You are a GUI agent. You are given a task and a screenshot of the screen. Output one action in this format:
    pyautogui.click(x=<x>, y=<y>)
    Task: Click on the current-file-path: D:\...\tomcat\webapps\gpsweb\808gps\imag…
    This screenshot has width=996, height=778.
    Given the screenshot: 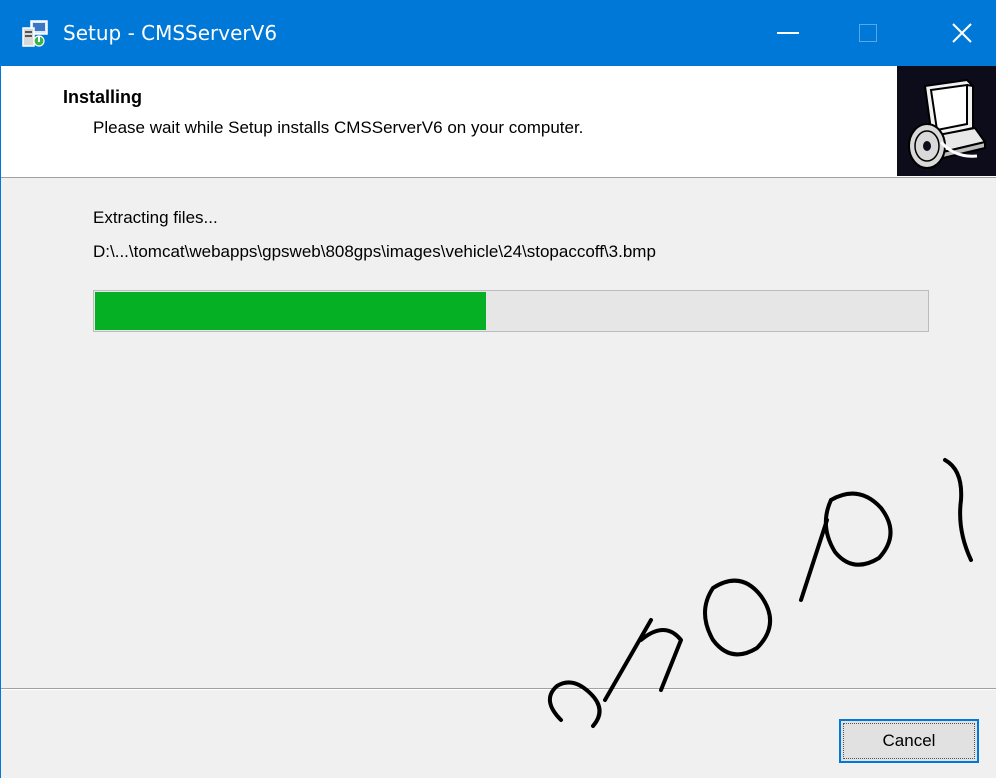 What is the action you would take?
    pyautogui.click(x=374, y=251)
    